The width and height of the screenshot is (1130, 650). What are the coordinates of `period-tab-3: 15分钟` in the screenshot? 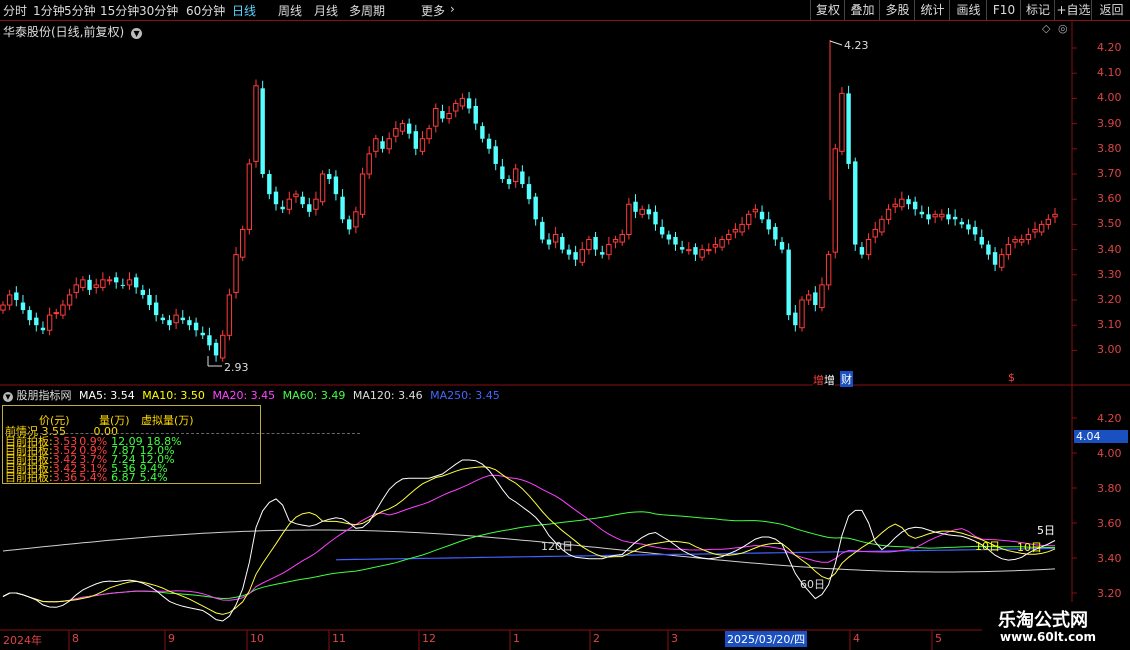 It's located at (119, 10).